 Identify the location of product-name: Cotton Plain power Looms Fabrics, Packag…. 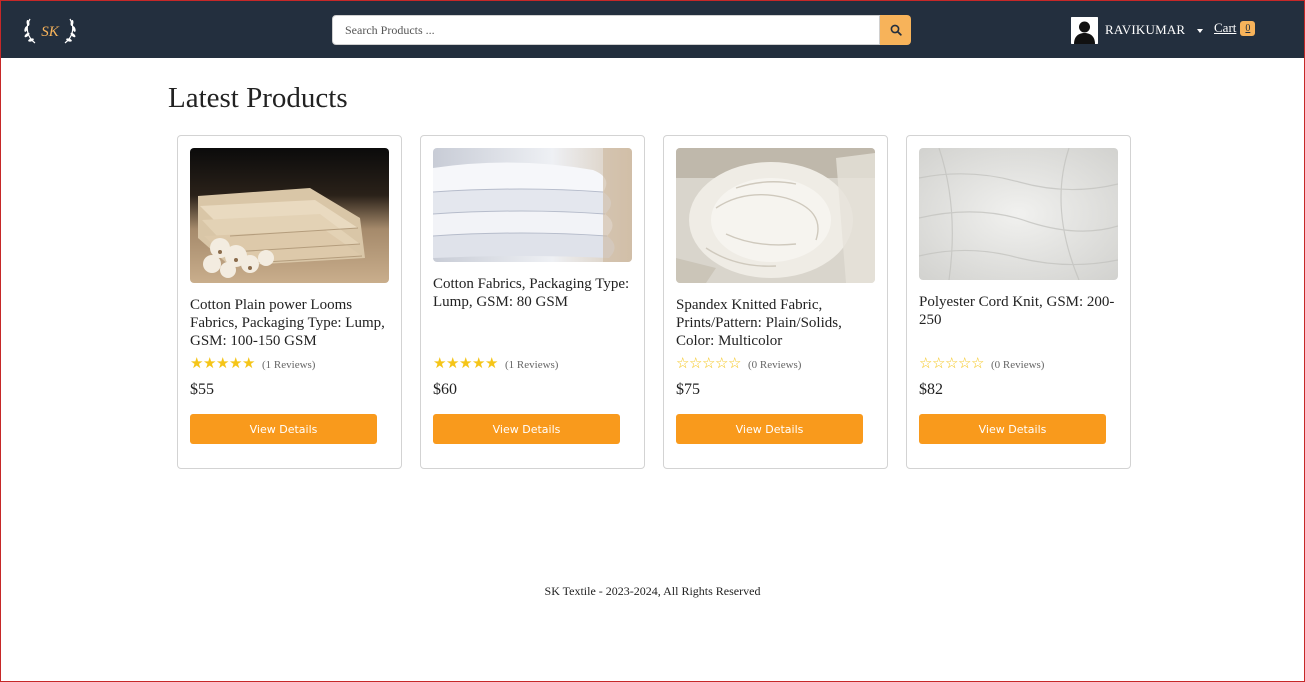
(289, 323).